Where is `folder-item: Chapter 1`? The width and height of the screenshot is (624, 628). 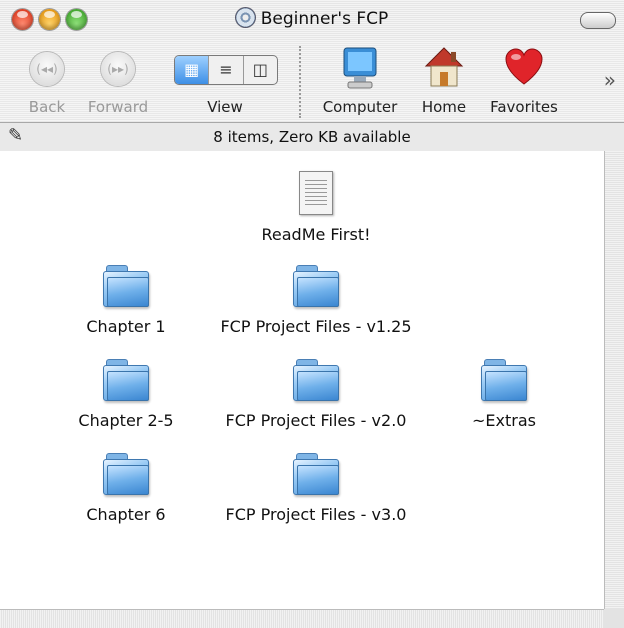 folder-item: Chapter 1 is located at coordinates (126, 300).